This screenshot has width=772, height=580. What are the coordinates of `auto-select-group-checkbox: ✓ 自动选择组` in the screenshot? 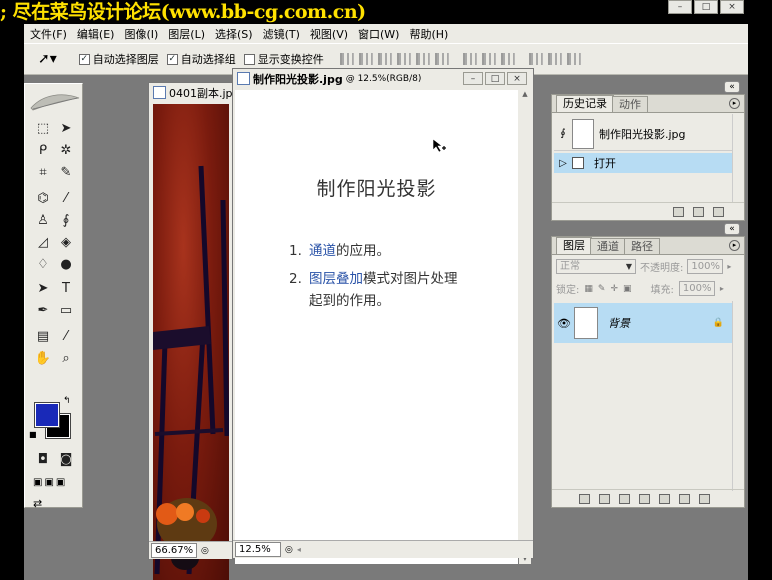 It's located at (201, 59).